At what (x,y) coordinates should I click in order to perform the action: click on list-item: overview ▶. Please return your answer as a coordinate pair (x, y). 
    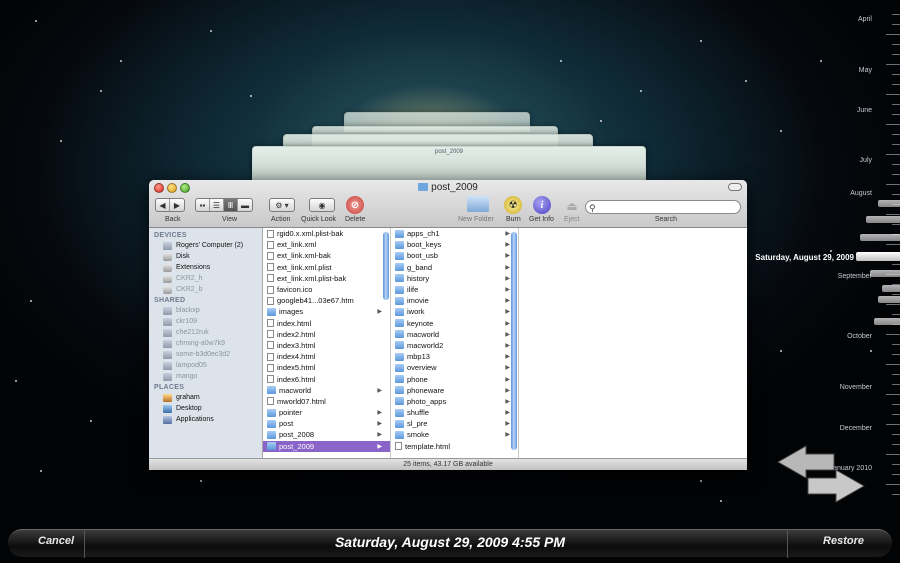
    Looking at the image, I should click on (454, 367).